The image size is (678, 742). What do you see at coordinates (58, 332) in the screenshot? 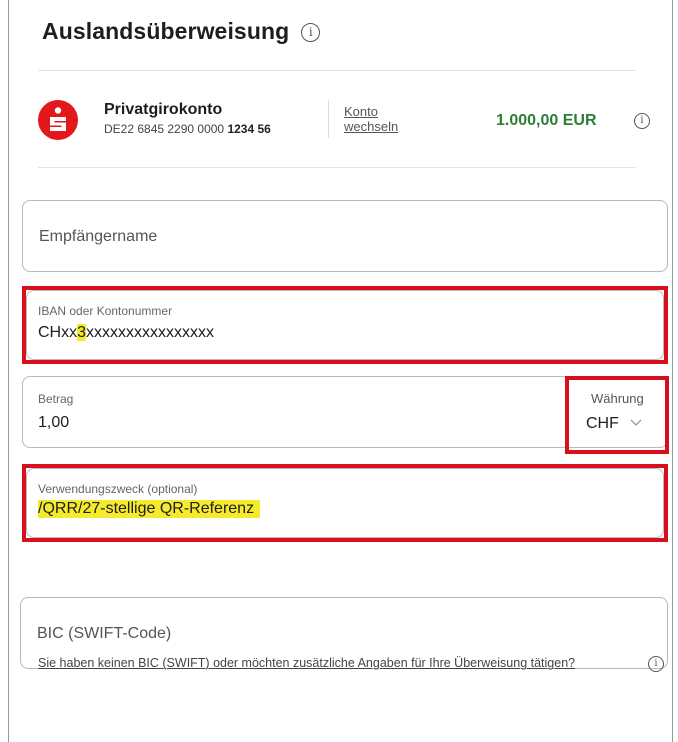
I see `iban-value-prefix: CHxx` at bounding box center [58, 332].